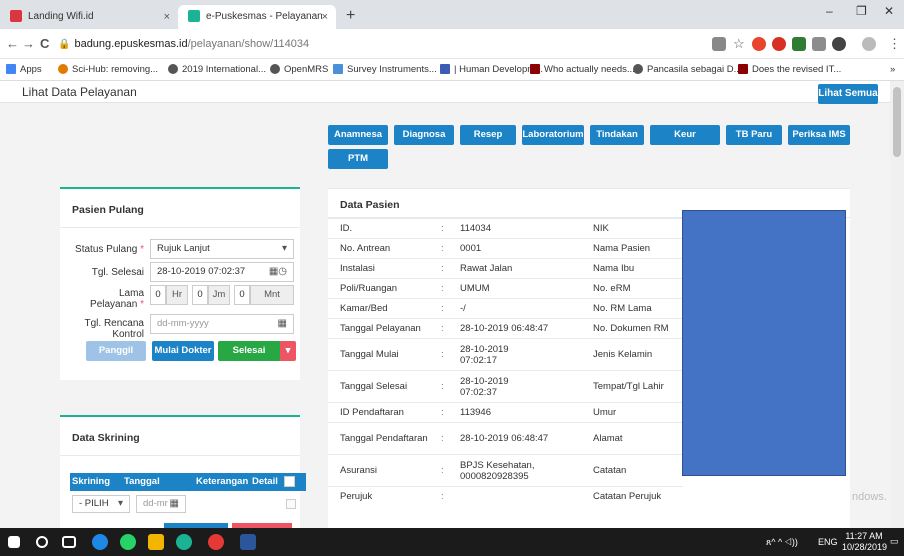 The image size is (904, 556). What do you see at coordinates (28, 44) in the screenshot?
I see `forward-button: →` at bounding box center [28, 44].